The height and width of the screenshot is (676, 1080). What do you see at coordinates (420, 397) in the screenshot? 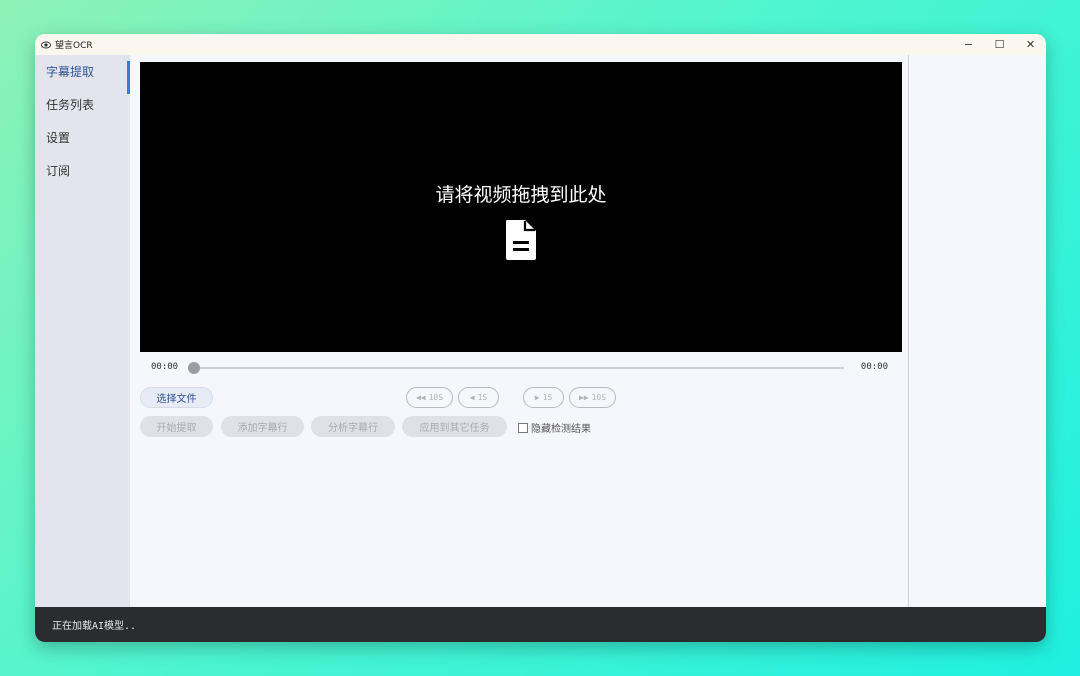
I see `rewind-icon: ◀◀` at bounding box center [420, 397].